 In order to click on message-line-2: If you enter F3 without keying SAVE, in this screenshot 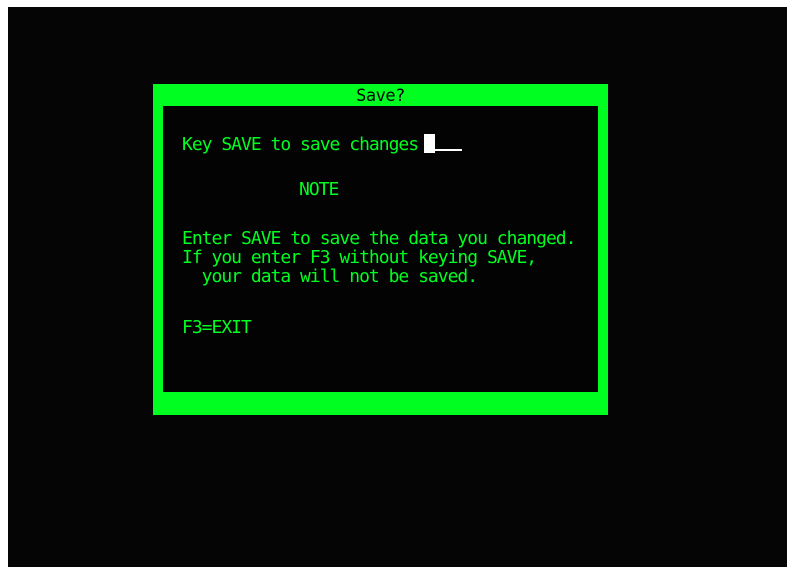, I will do `click(359, 257)`.